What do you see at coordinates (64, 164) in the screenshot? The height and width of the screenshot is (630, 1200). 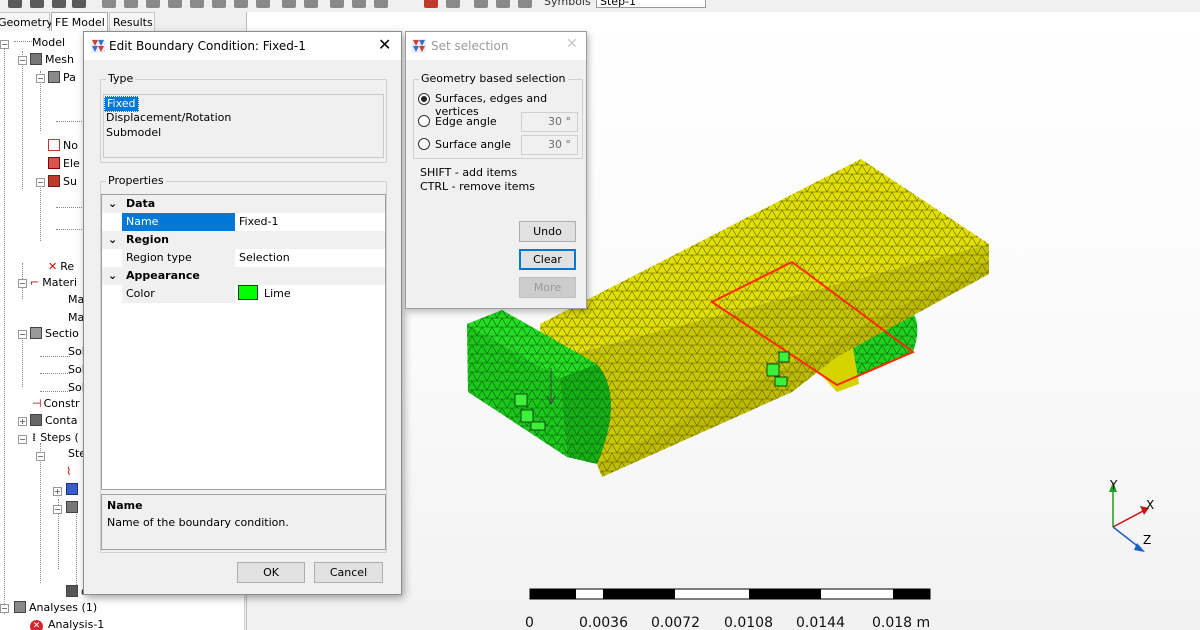 I see `tree-element-sets: Ele` at bounding box center [64, 164].